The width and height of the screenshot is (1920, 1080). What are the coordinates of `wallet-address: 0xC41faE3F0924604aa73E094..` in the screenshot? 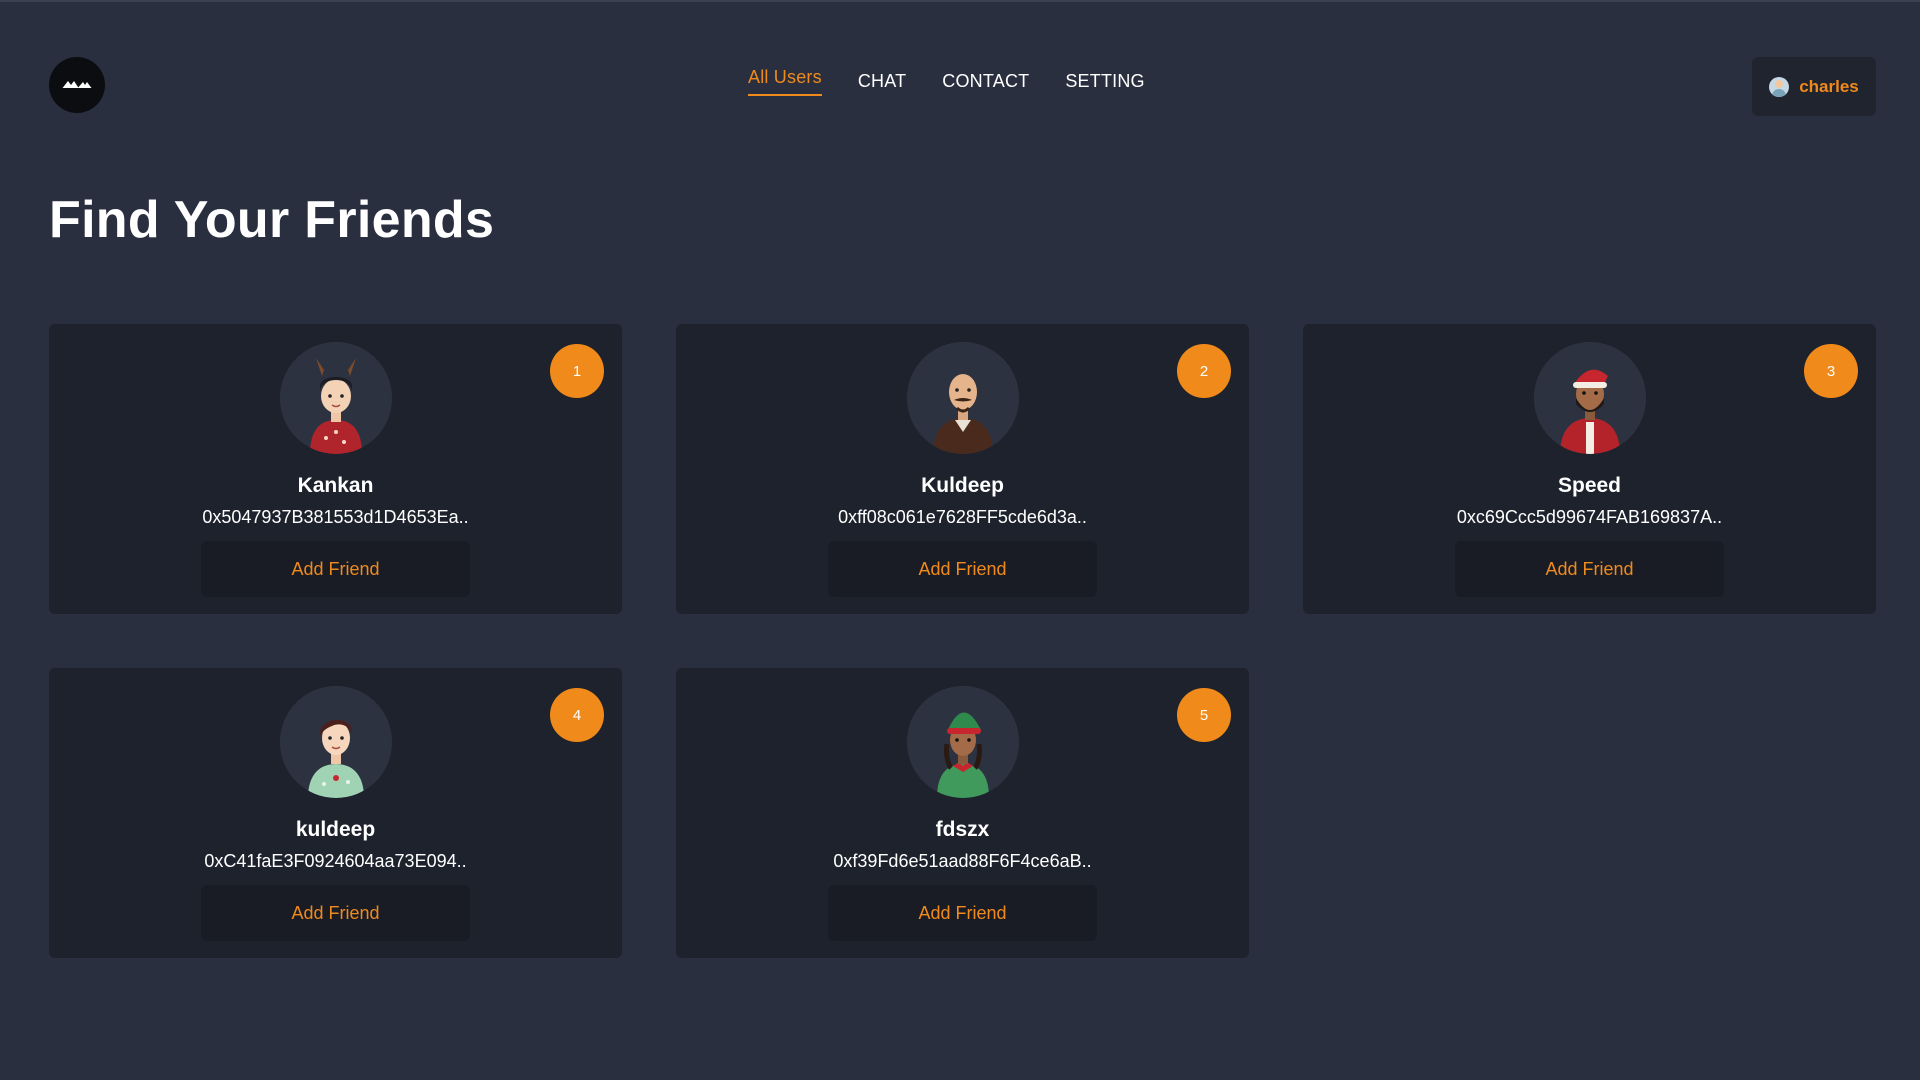 It's located at (335, 861).